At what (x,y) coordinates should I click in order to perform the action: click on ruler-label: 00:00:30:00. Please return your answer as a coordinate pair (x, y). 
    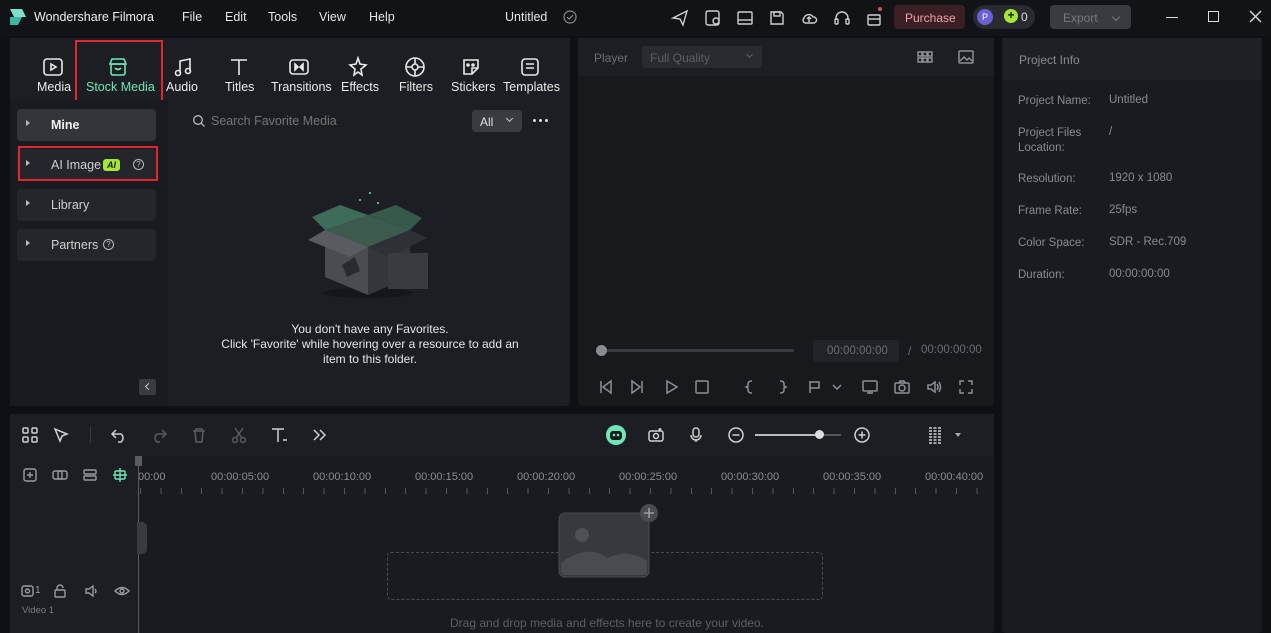
    Looking at the image, I should click on (750, 477).